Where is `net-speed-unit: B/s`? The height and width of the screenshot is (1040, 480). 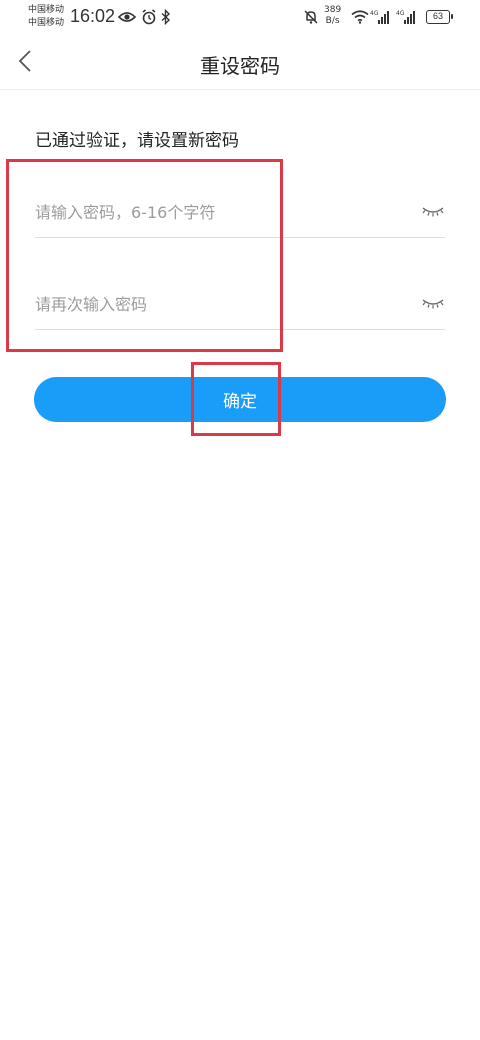 net-speed-unit: B/s is located at coordinates (332, 21).